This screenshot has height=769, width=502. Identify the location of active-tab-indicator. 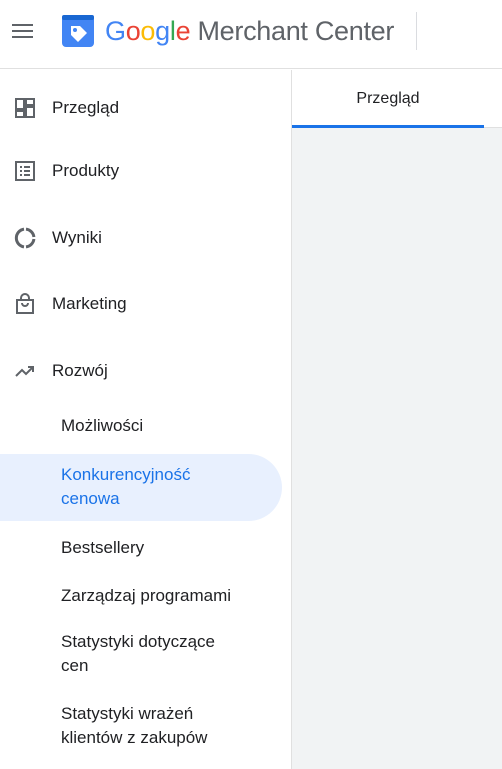
(388, 126).